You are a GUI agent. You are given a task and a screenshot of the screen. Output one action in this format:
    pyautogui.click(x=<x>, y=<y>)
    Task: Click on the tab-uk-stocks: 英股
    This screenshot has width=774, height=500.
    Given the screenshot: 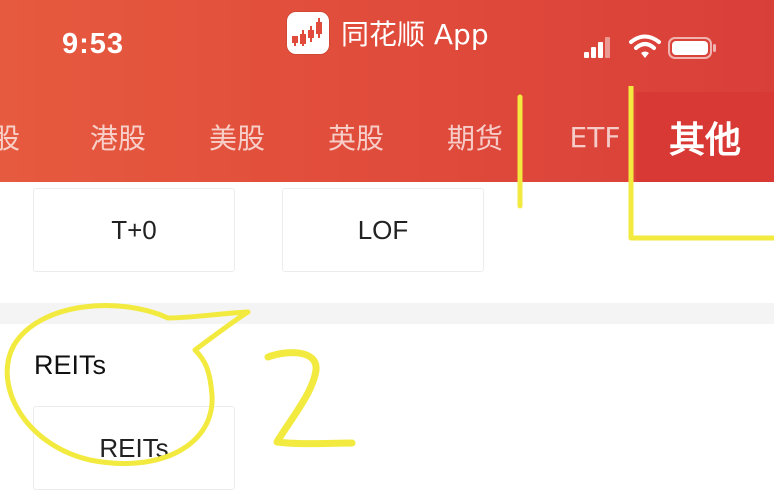 What is the action you would take?
    pyautogui.click(x=356, y=137)
    